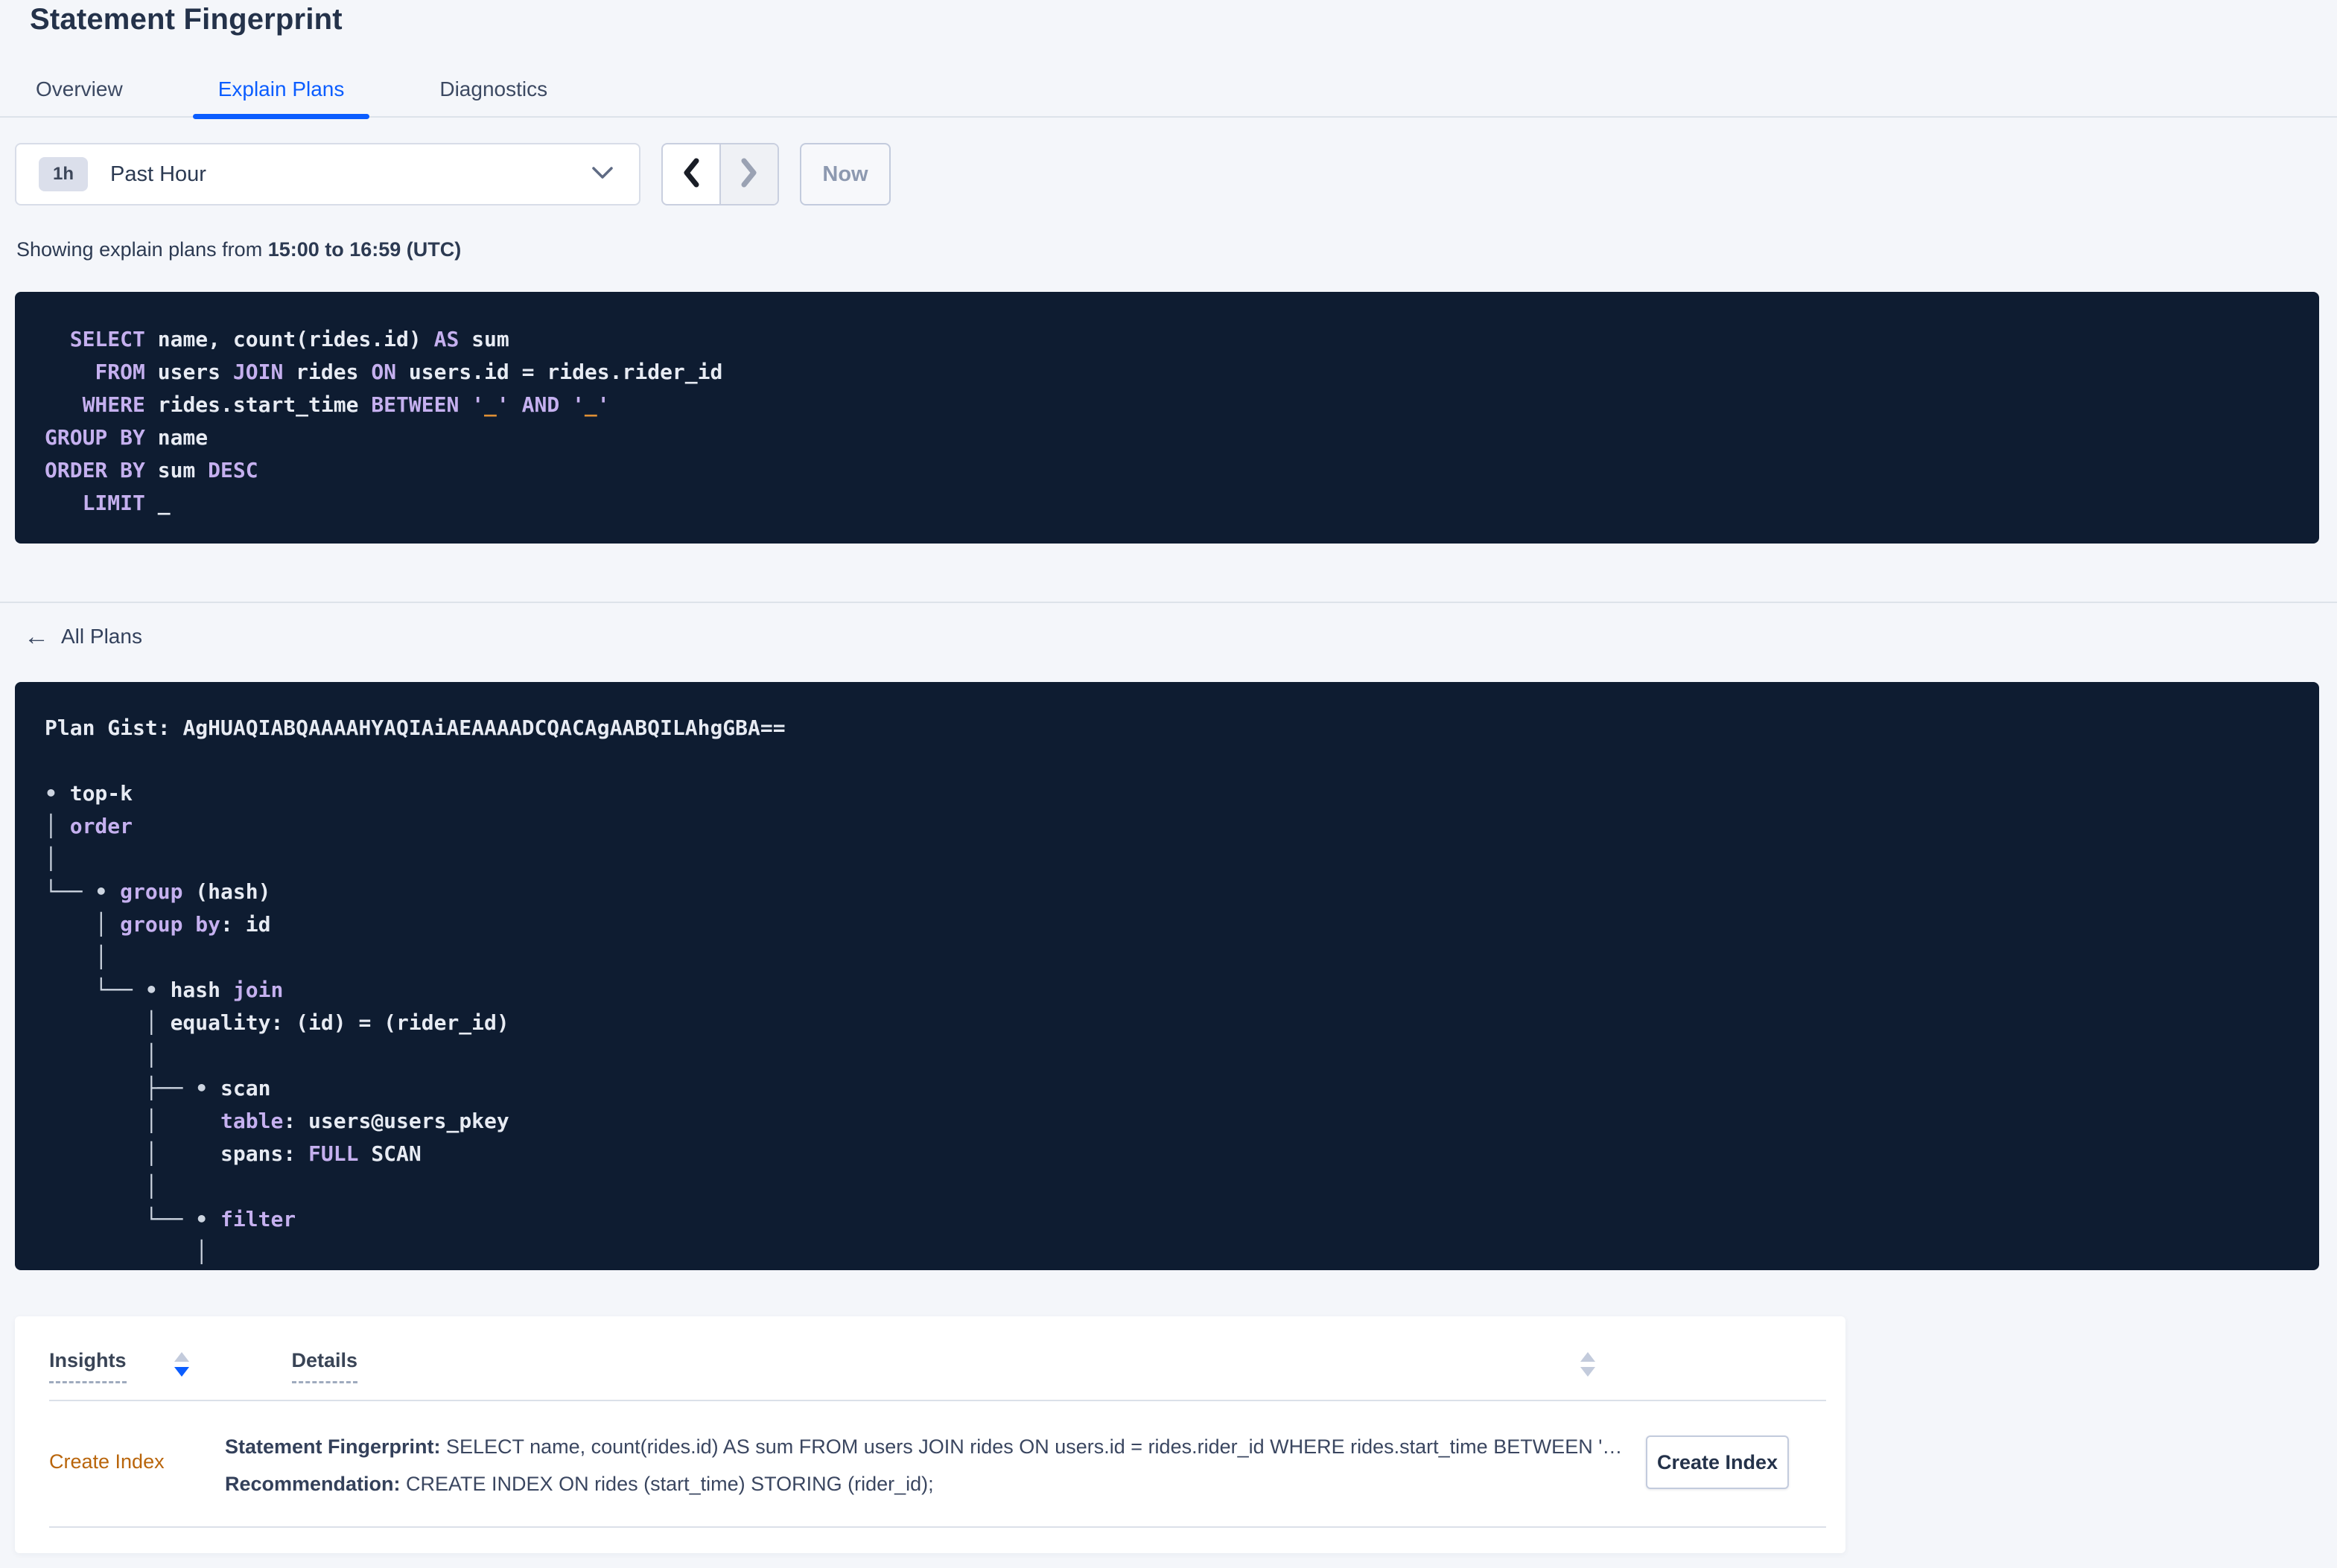  I want to click on create-index-button: Create Index, so click(1717, 1462).